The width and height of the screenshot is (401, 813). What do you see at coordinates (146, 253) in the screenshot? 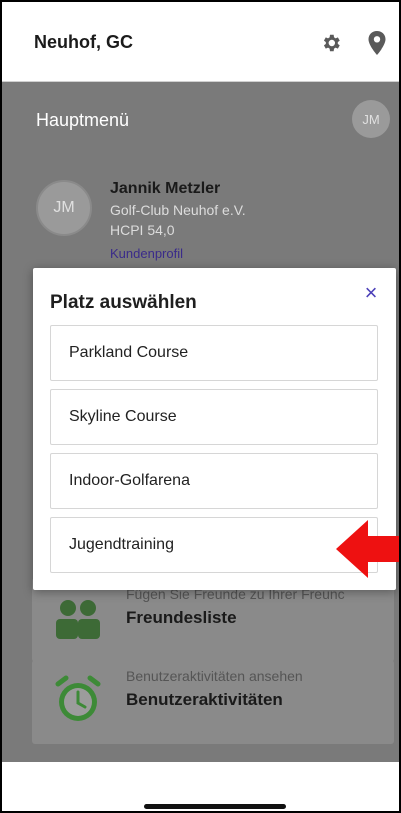
I see `customer-profile-link: Kundenprofil` at bounding box center [146, 253].